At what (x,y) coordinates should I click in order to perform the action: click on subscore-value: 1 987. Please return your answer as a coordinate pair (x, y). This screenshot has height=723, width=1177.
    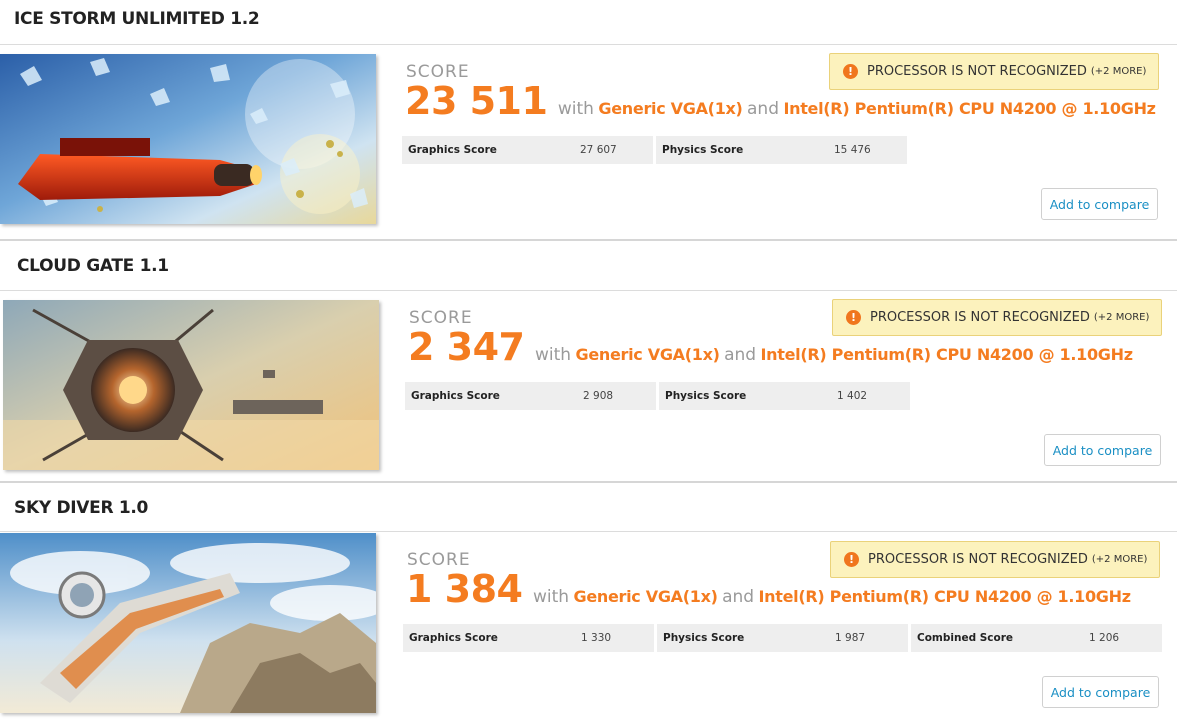
    Looking at the image, I should click on (850, 638).